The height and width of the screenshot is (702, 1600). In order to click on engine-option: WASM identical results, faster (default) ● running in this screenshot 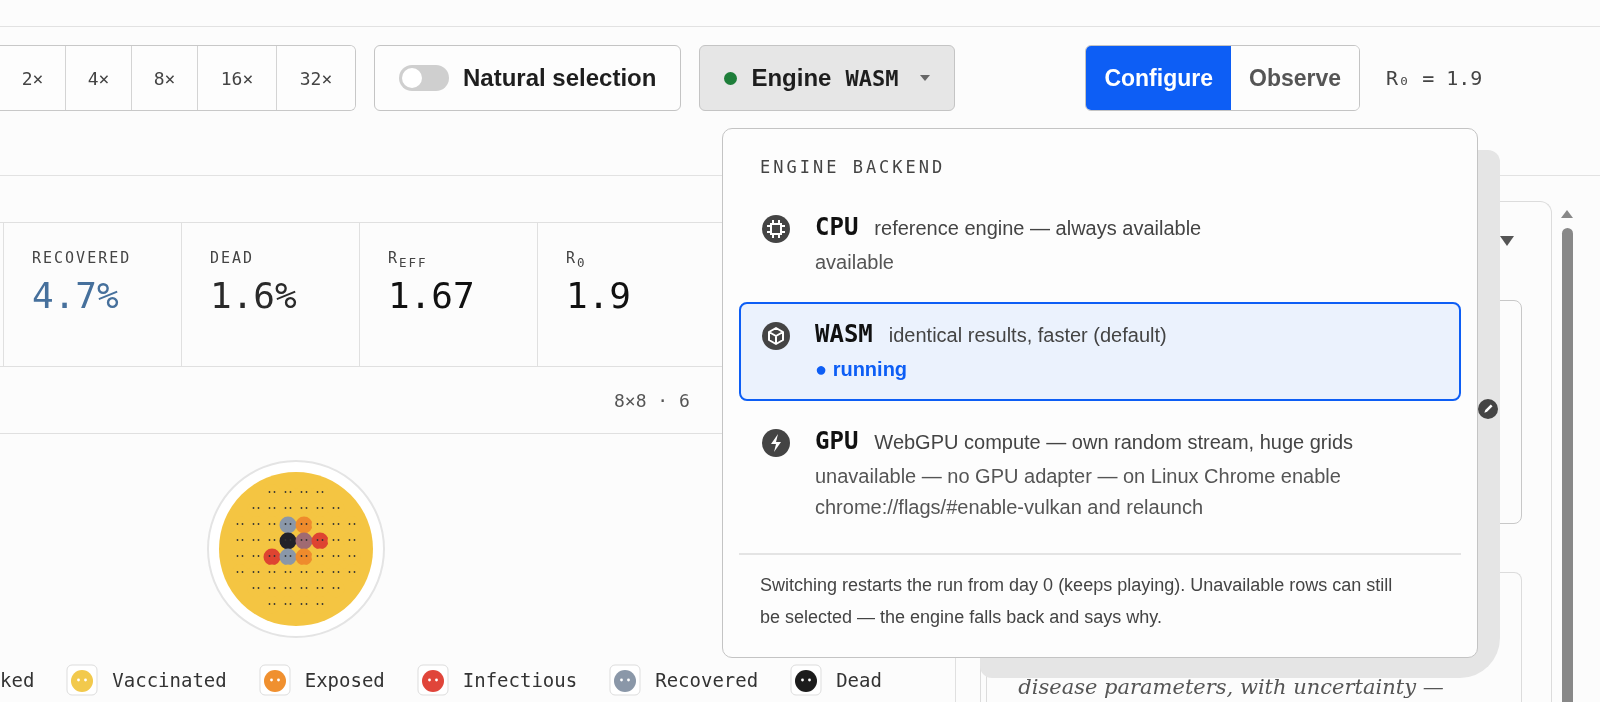, I will do `click(1100, 351)`.